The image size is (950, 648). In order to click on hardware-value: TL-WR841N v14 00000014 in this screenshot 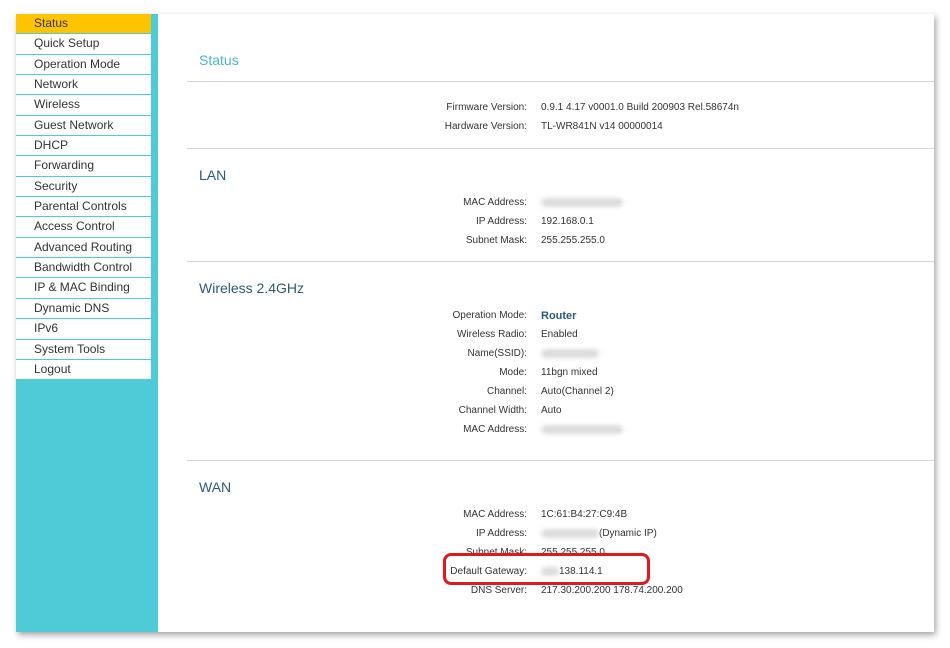, I will do `click(602, 126)`.